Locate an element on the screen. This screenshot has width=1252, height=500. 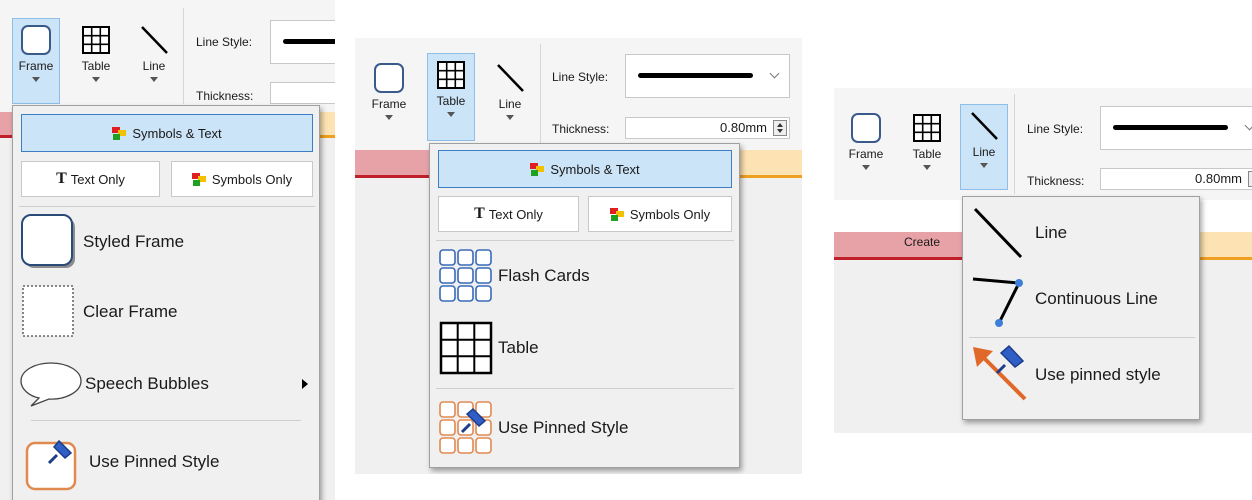
menu-item-flash-cards: Flash Cards is located at coordinates (585, 276).